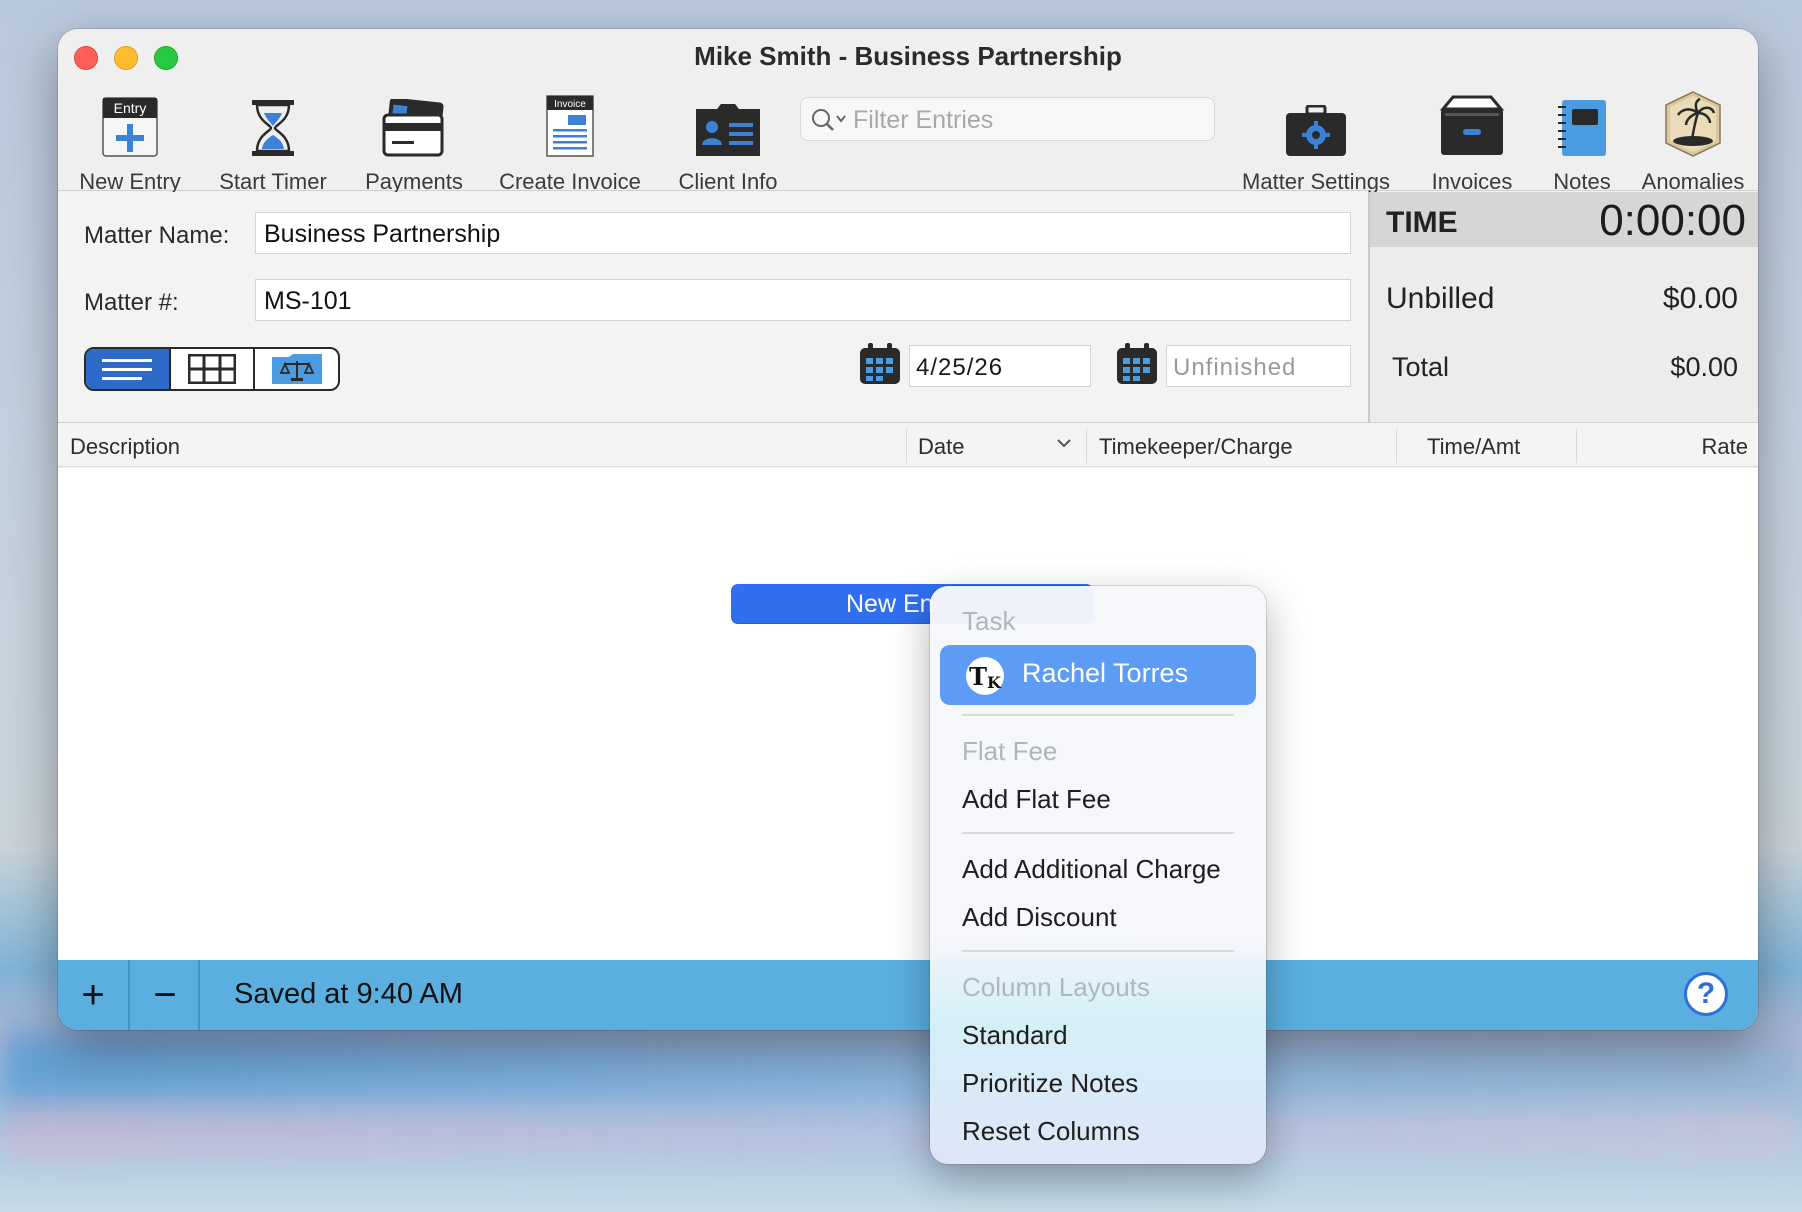 The height and width of the screenshot is (1212, 1802). Describe the element at coordinates (1091, 869) in the screenshot. I see `menu-item-add-additional-charge: Add Additional Charge` at that location.